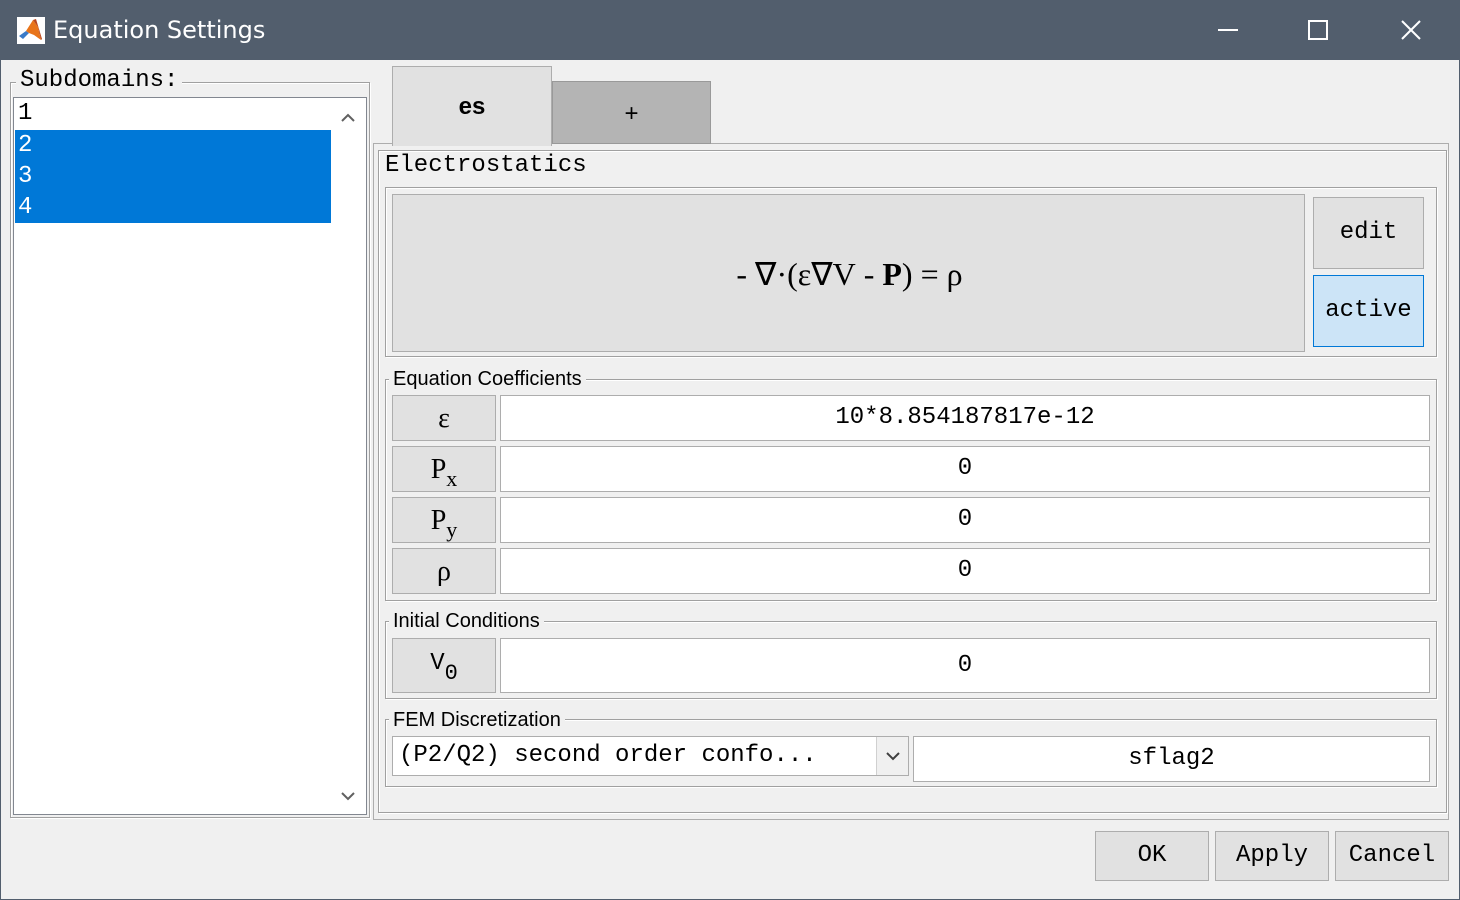  What do you see at coordinates (452, 478) in the screenshot?
I see `coef-subscript: x` at bounding box center [452, 478].